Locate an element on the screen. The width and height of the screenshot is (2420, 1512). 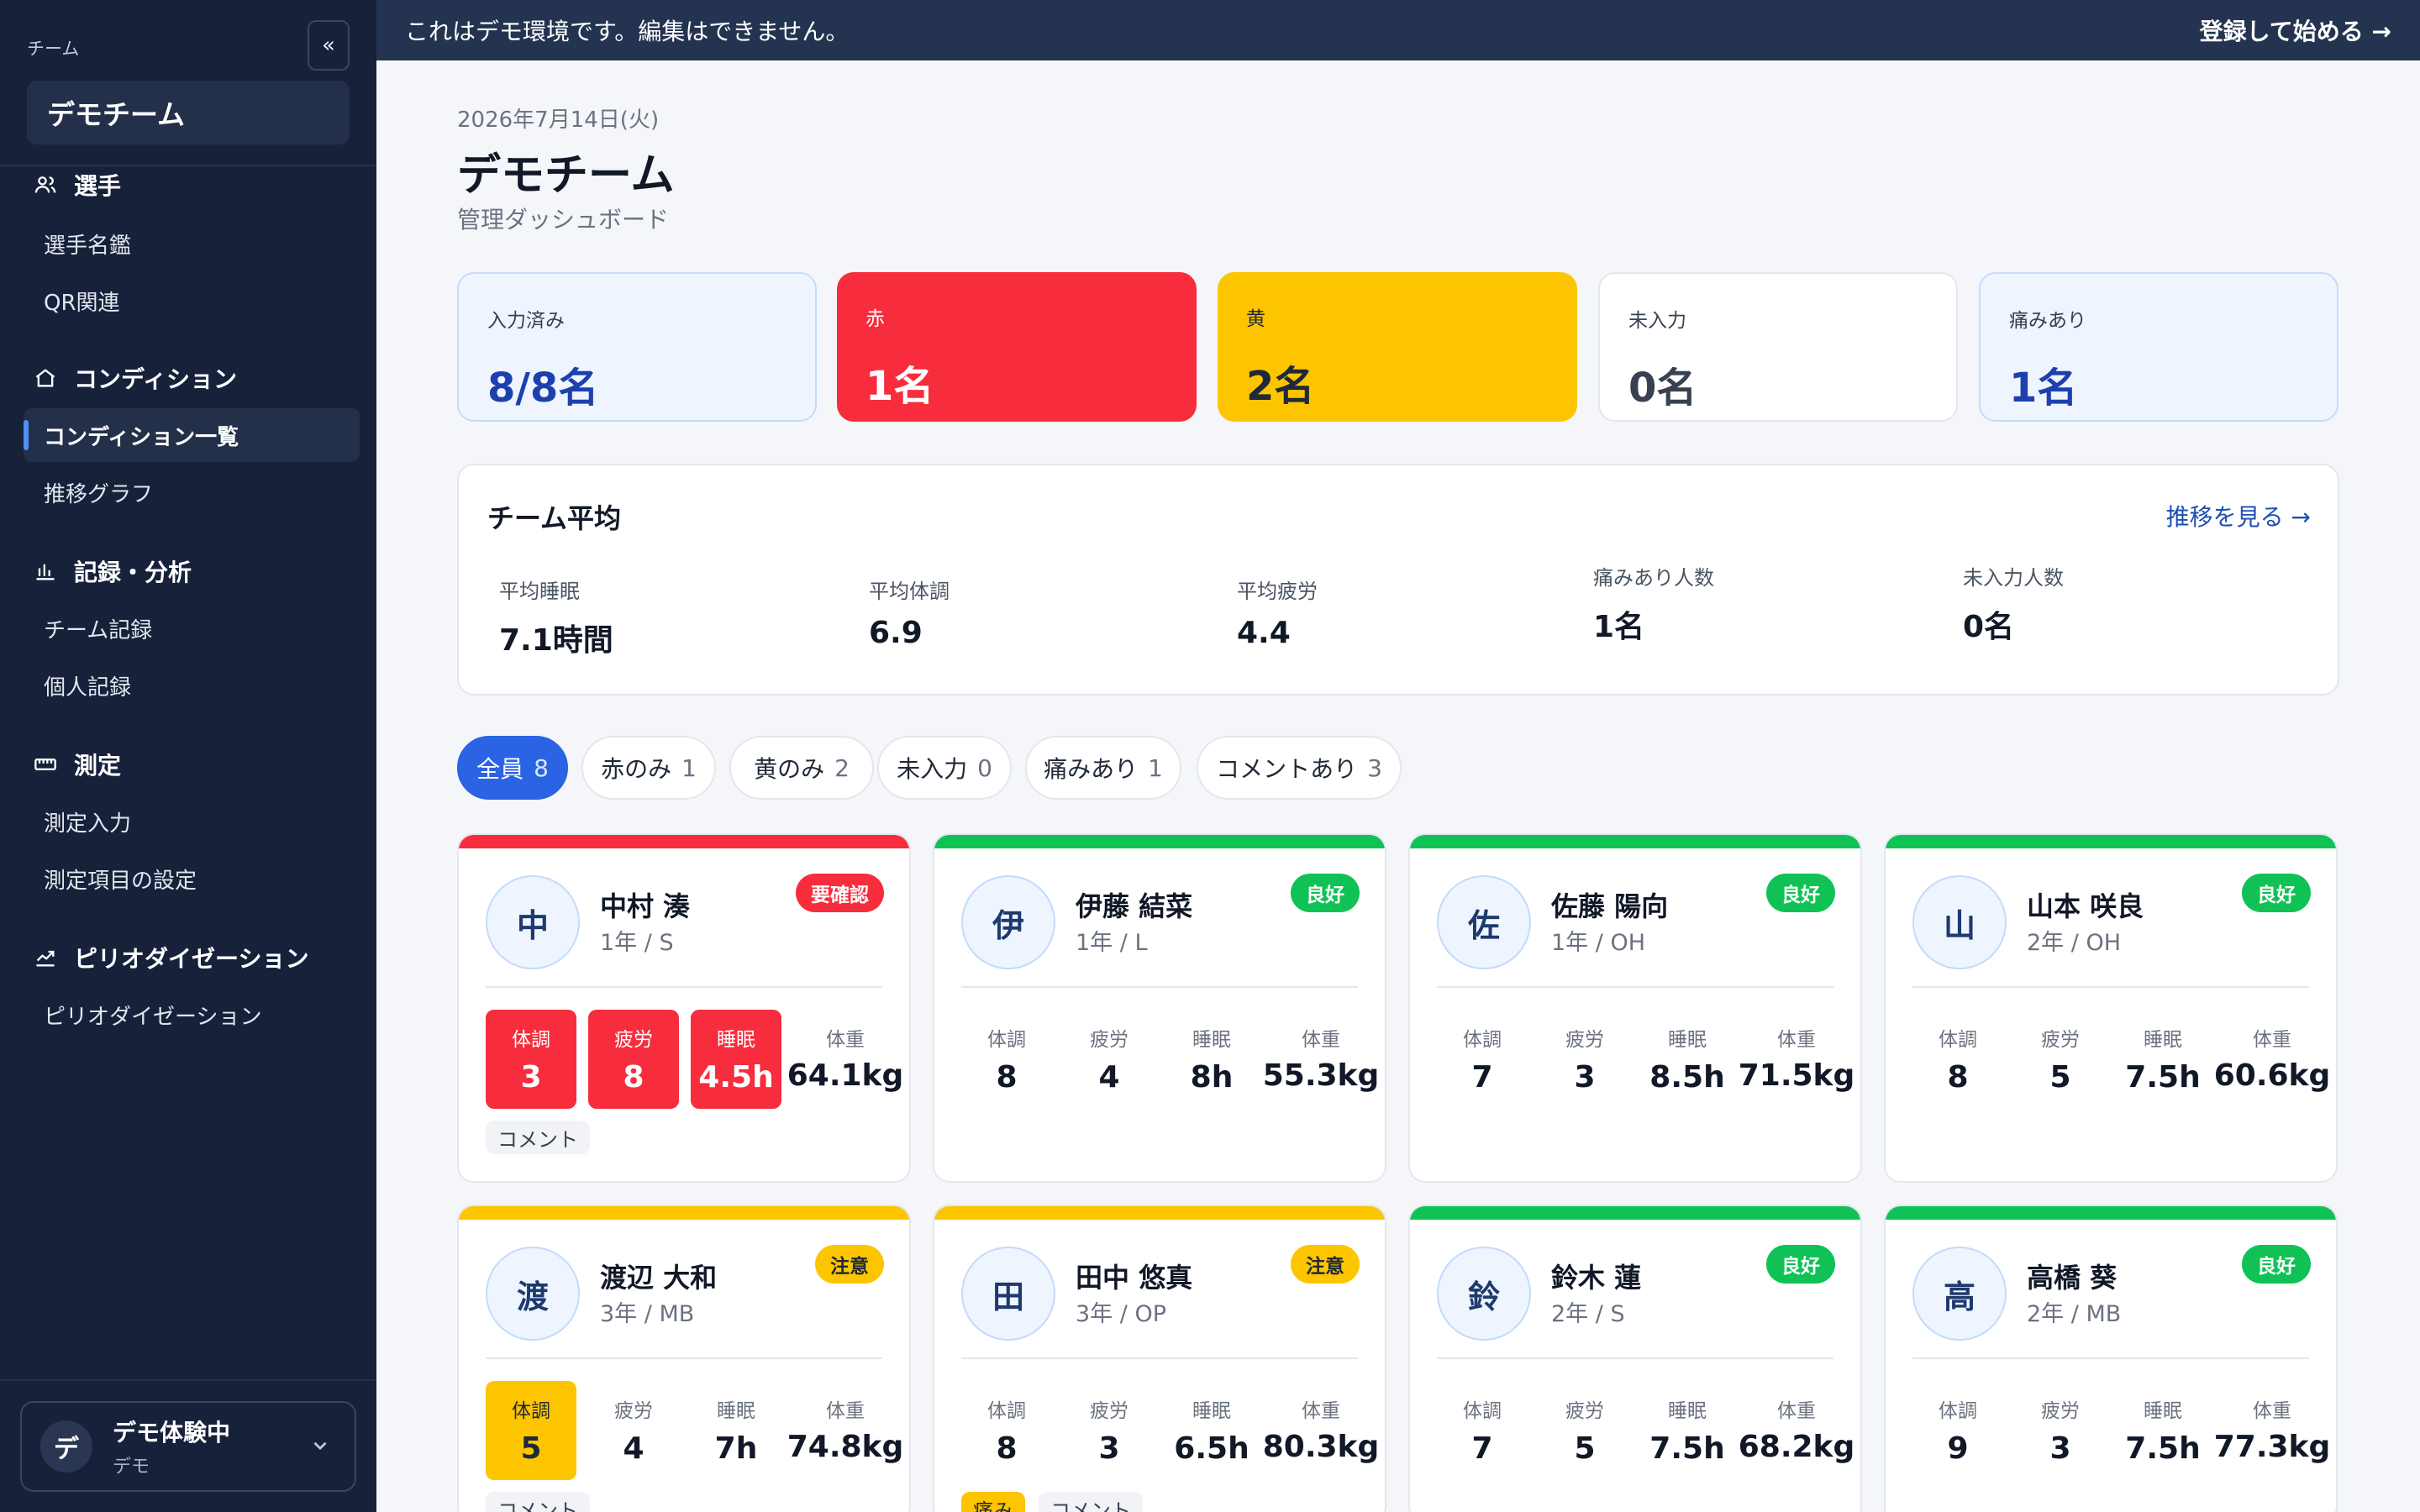
metric-label: 体重 is located at coordinates (2272, 1411).